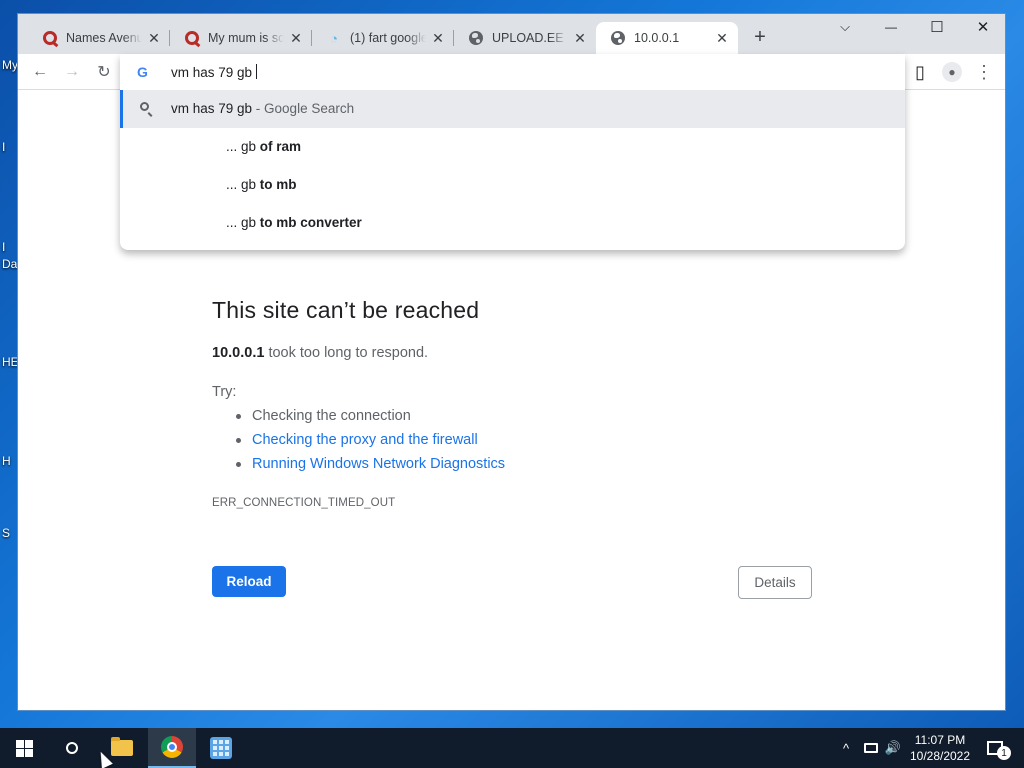 The width and height of the screenshot is (1024, 768). Describe the element at coordinates (512, 748) in the screenshot. I see `taskbar: ^ 🔊 11:07 PM 10/28/2022 1` at that location.